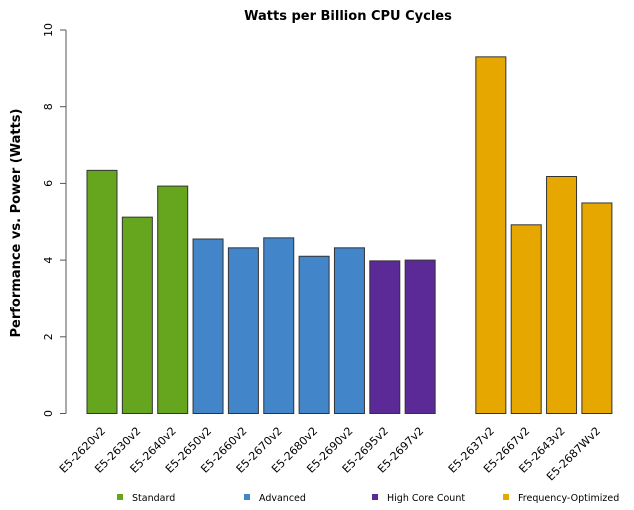  I want to click on y-tick-label: 2, so click(48, 336).